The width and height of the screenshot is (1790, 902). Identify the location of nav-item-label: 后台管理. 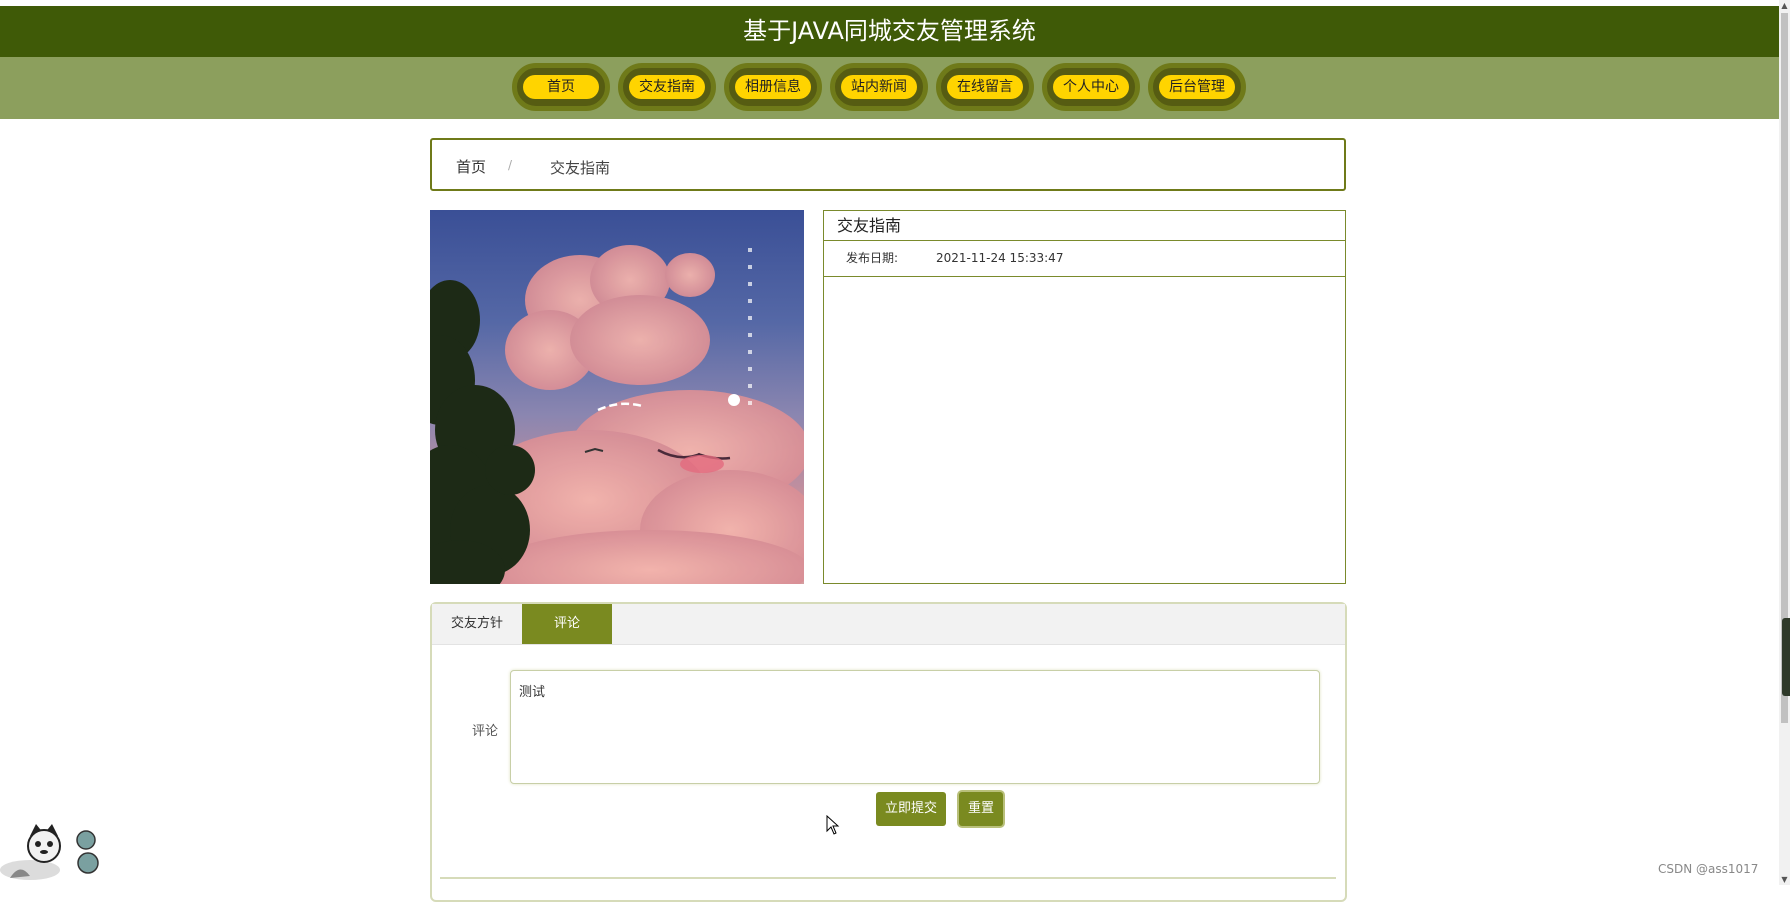
(1197, 87).